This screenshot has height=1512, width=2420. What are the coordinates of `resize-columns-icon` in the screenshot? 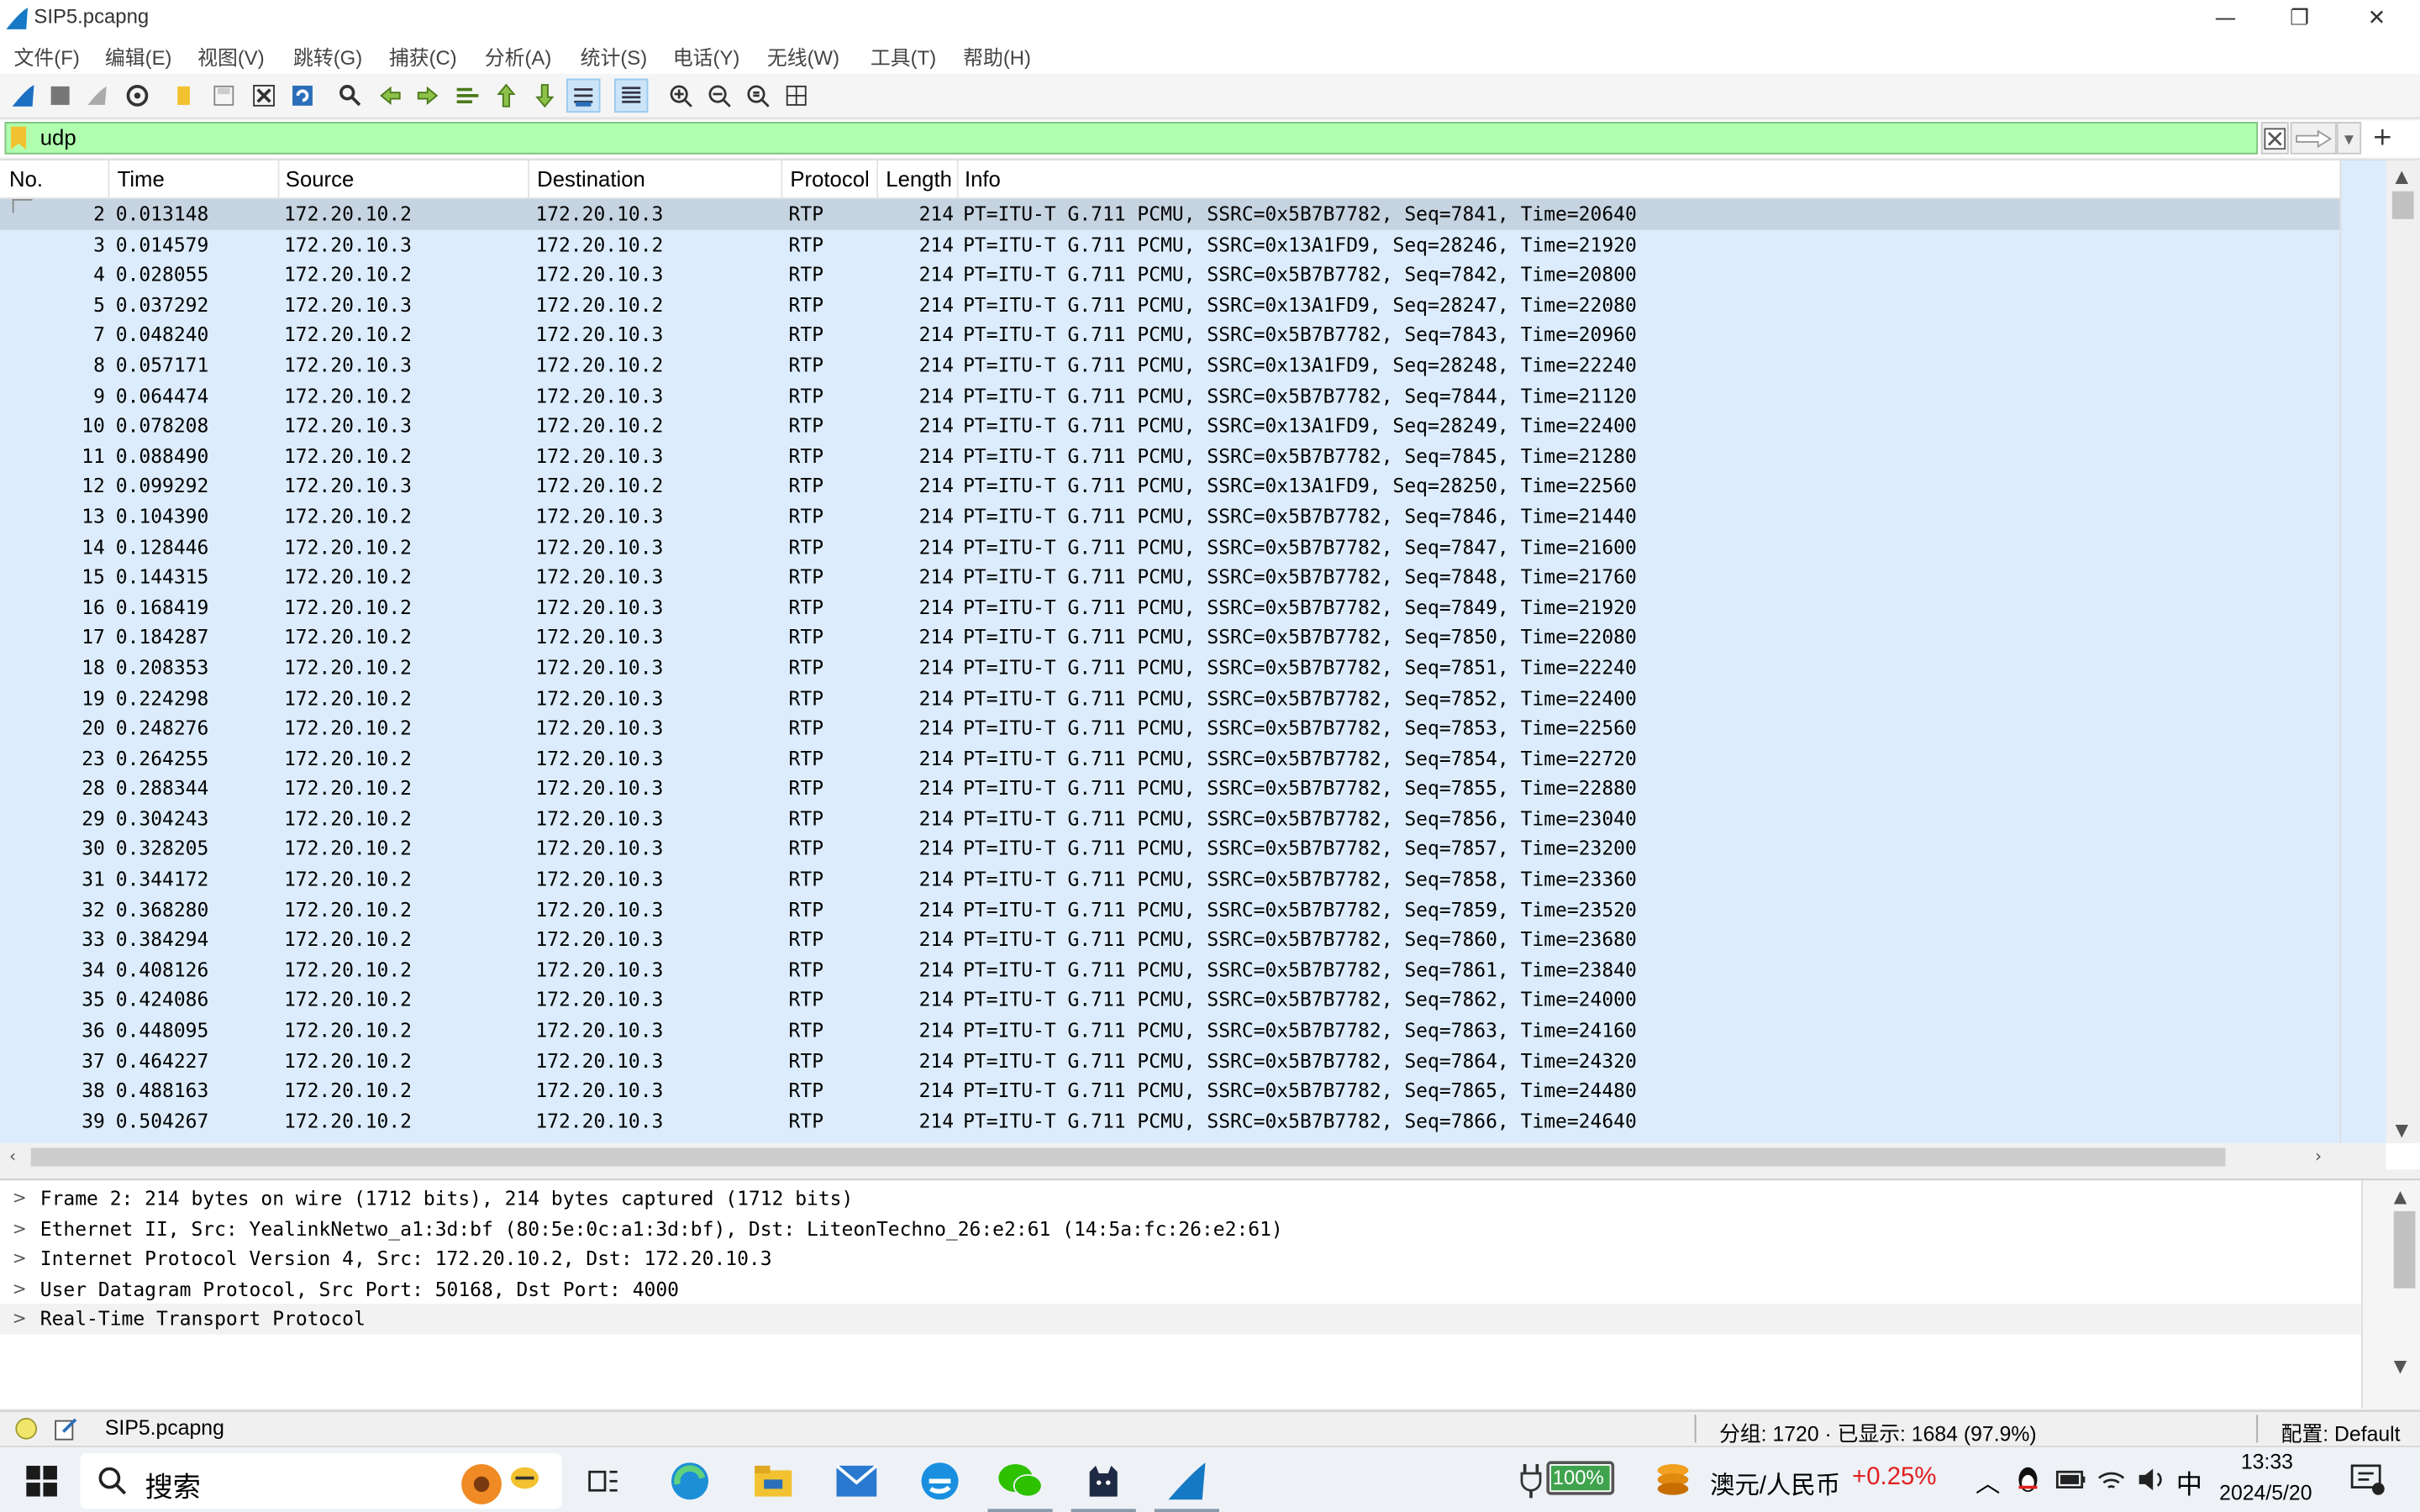 It's located at (796, 96).